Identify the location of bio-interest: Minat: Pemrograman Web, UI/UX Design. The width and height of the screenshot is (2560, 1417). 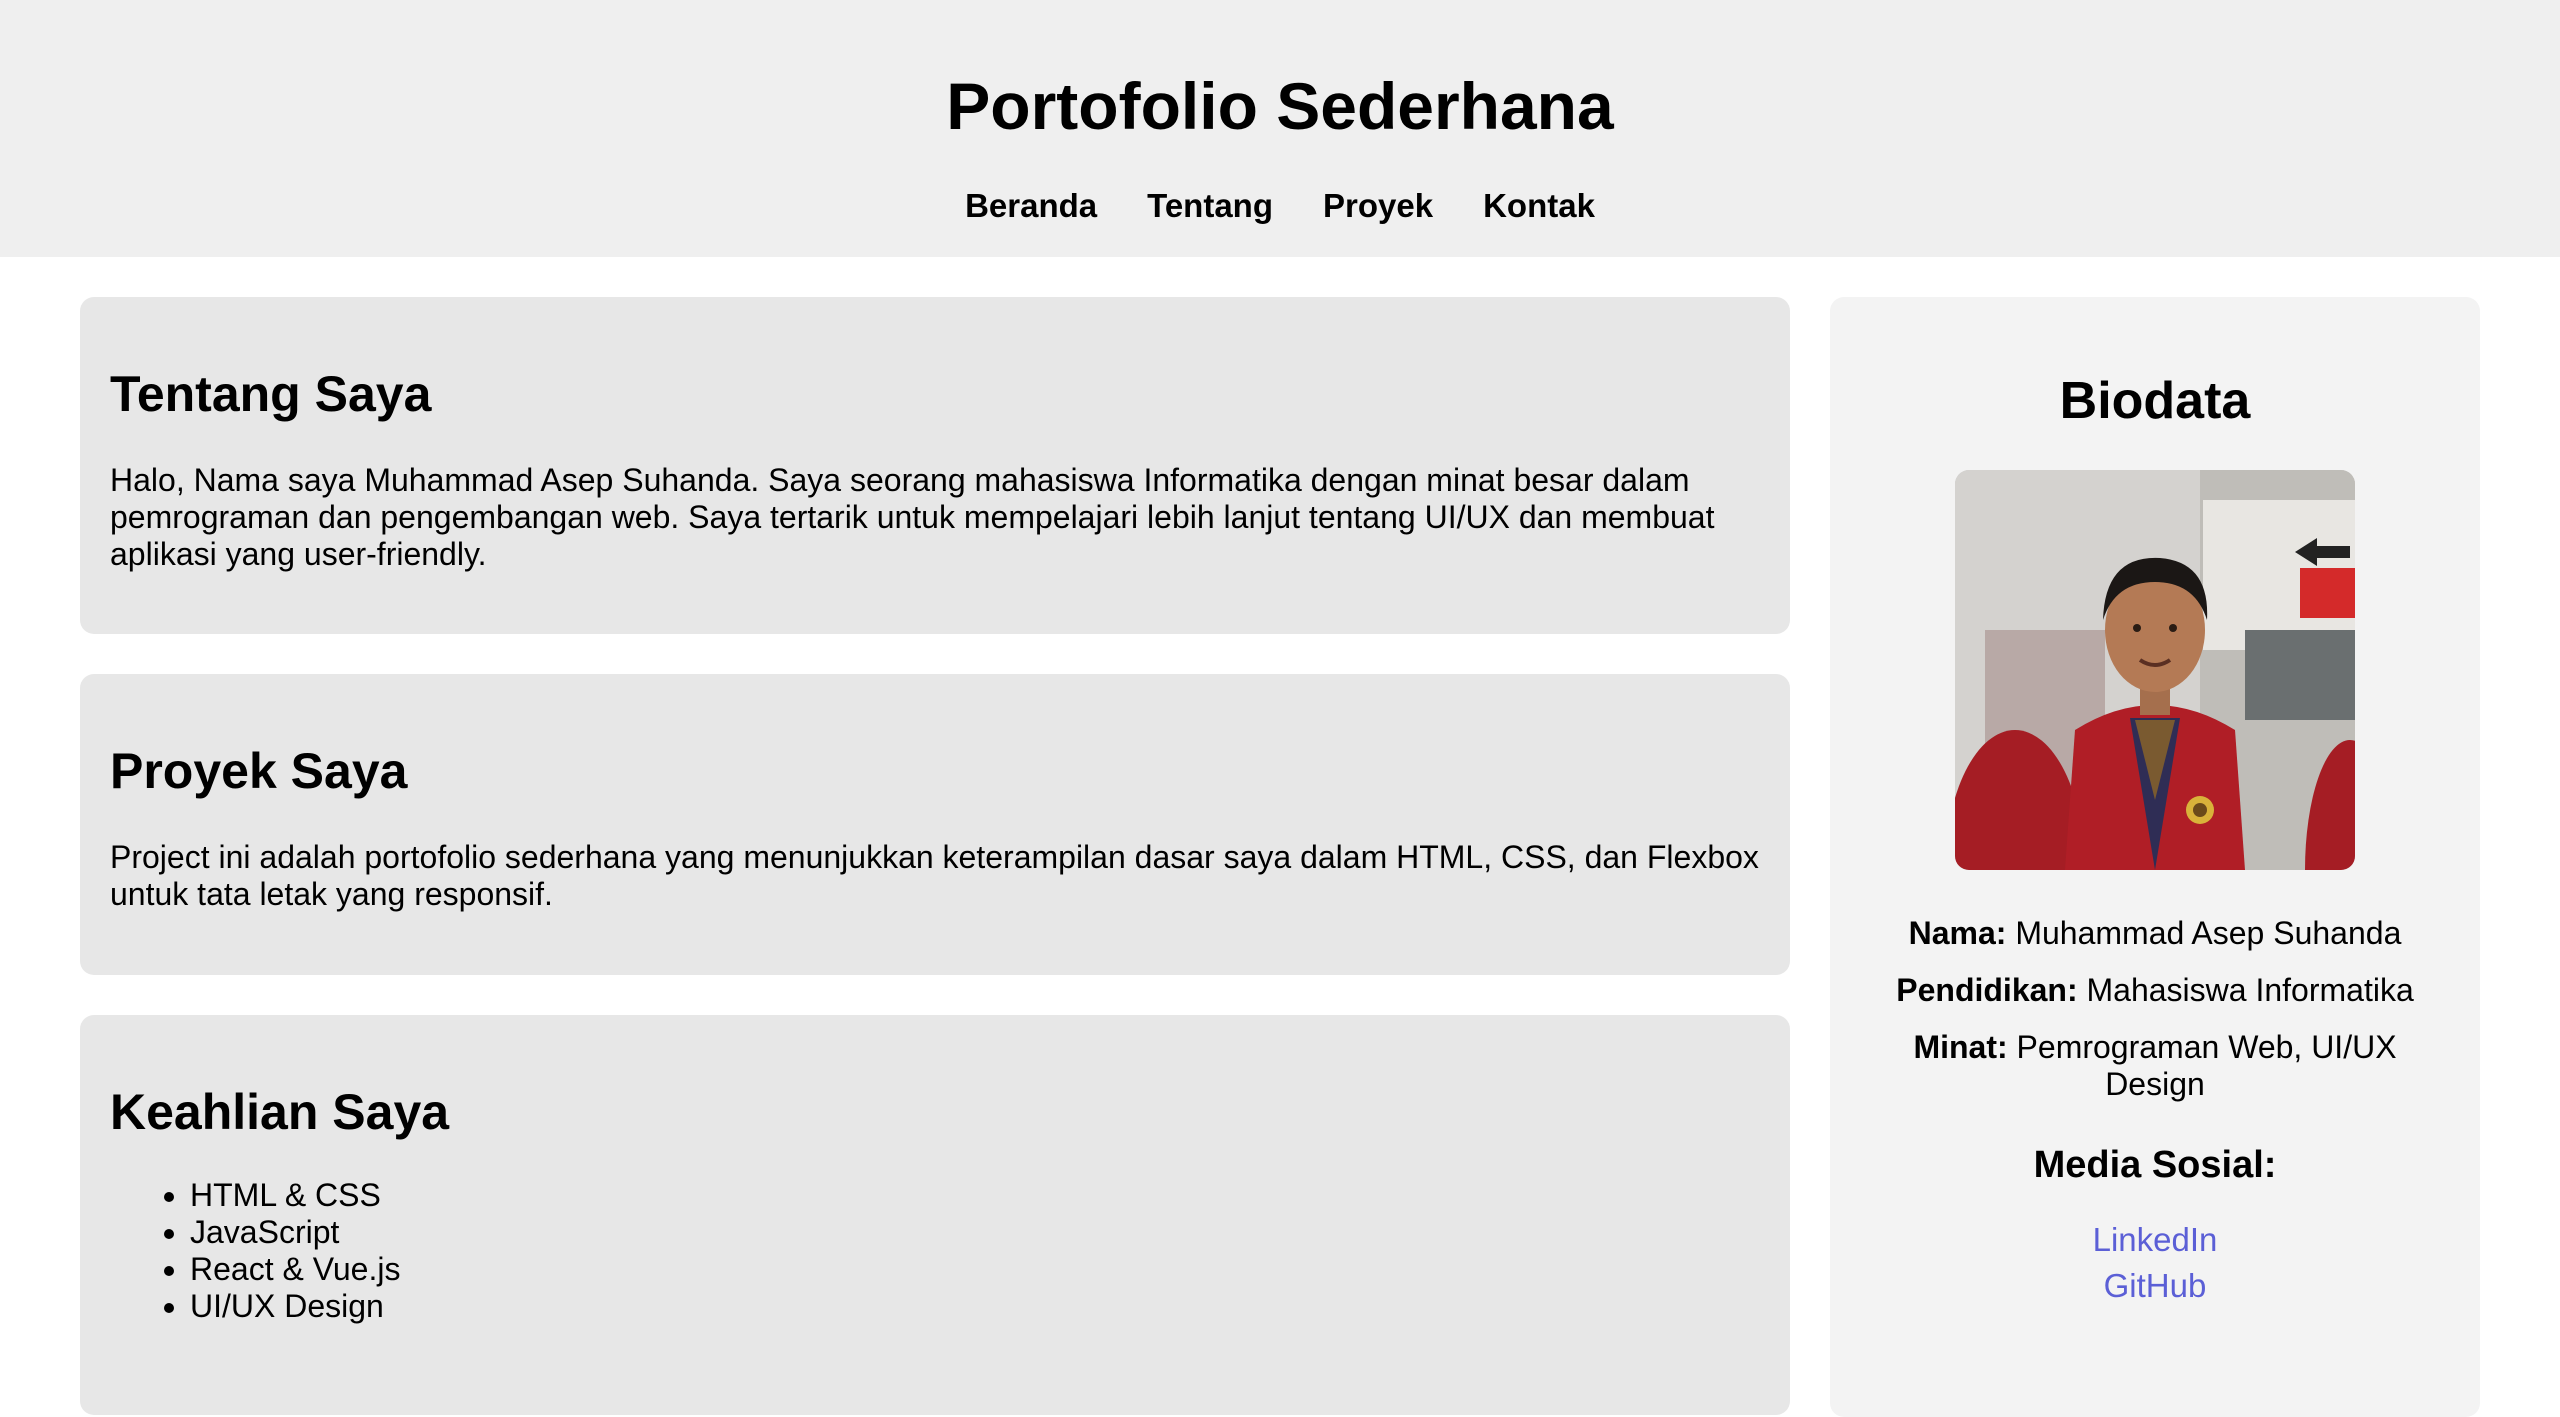
(2155, 1066).